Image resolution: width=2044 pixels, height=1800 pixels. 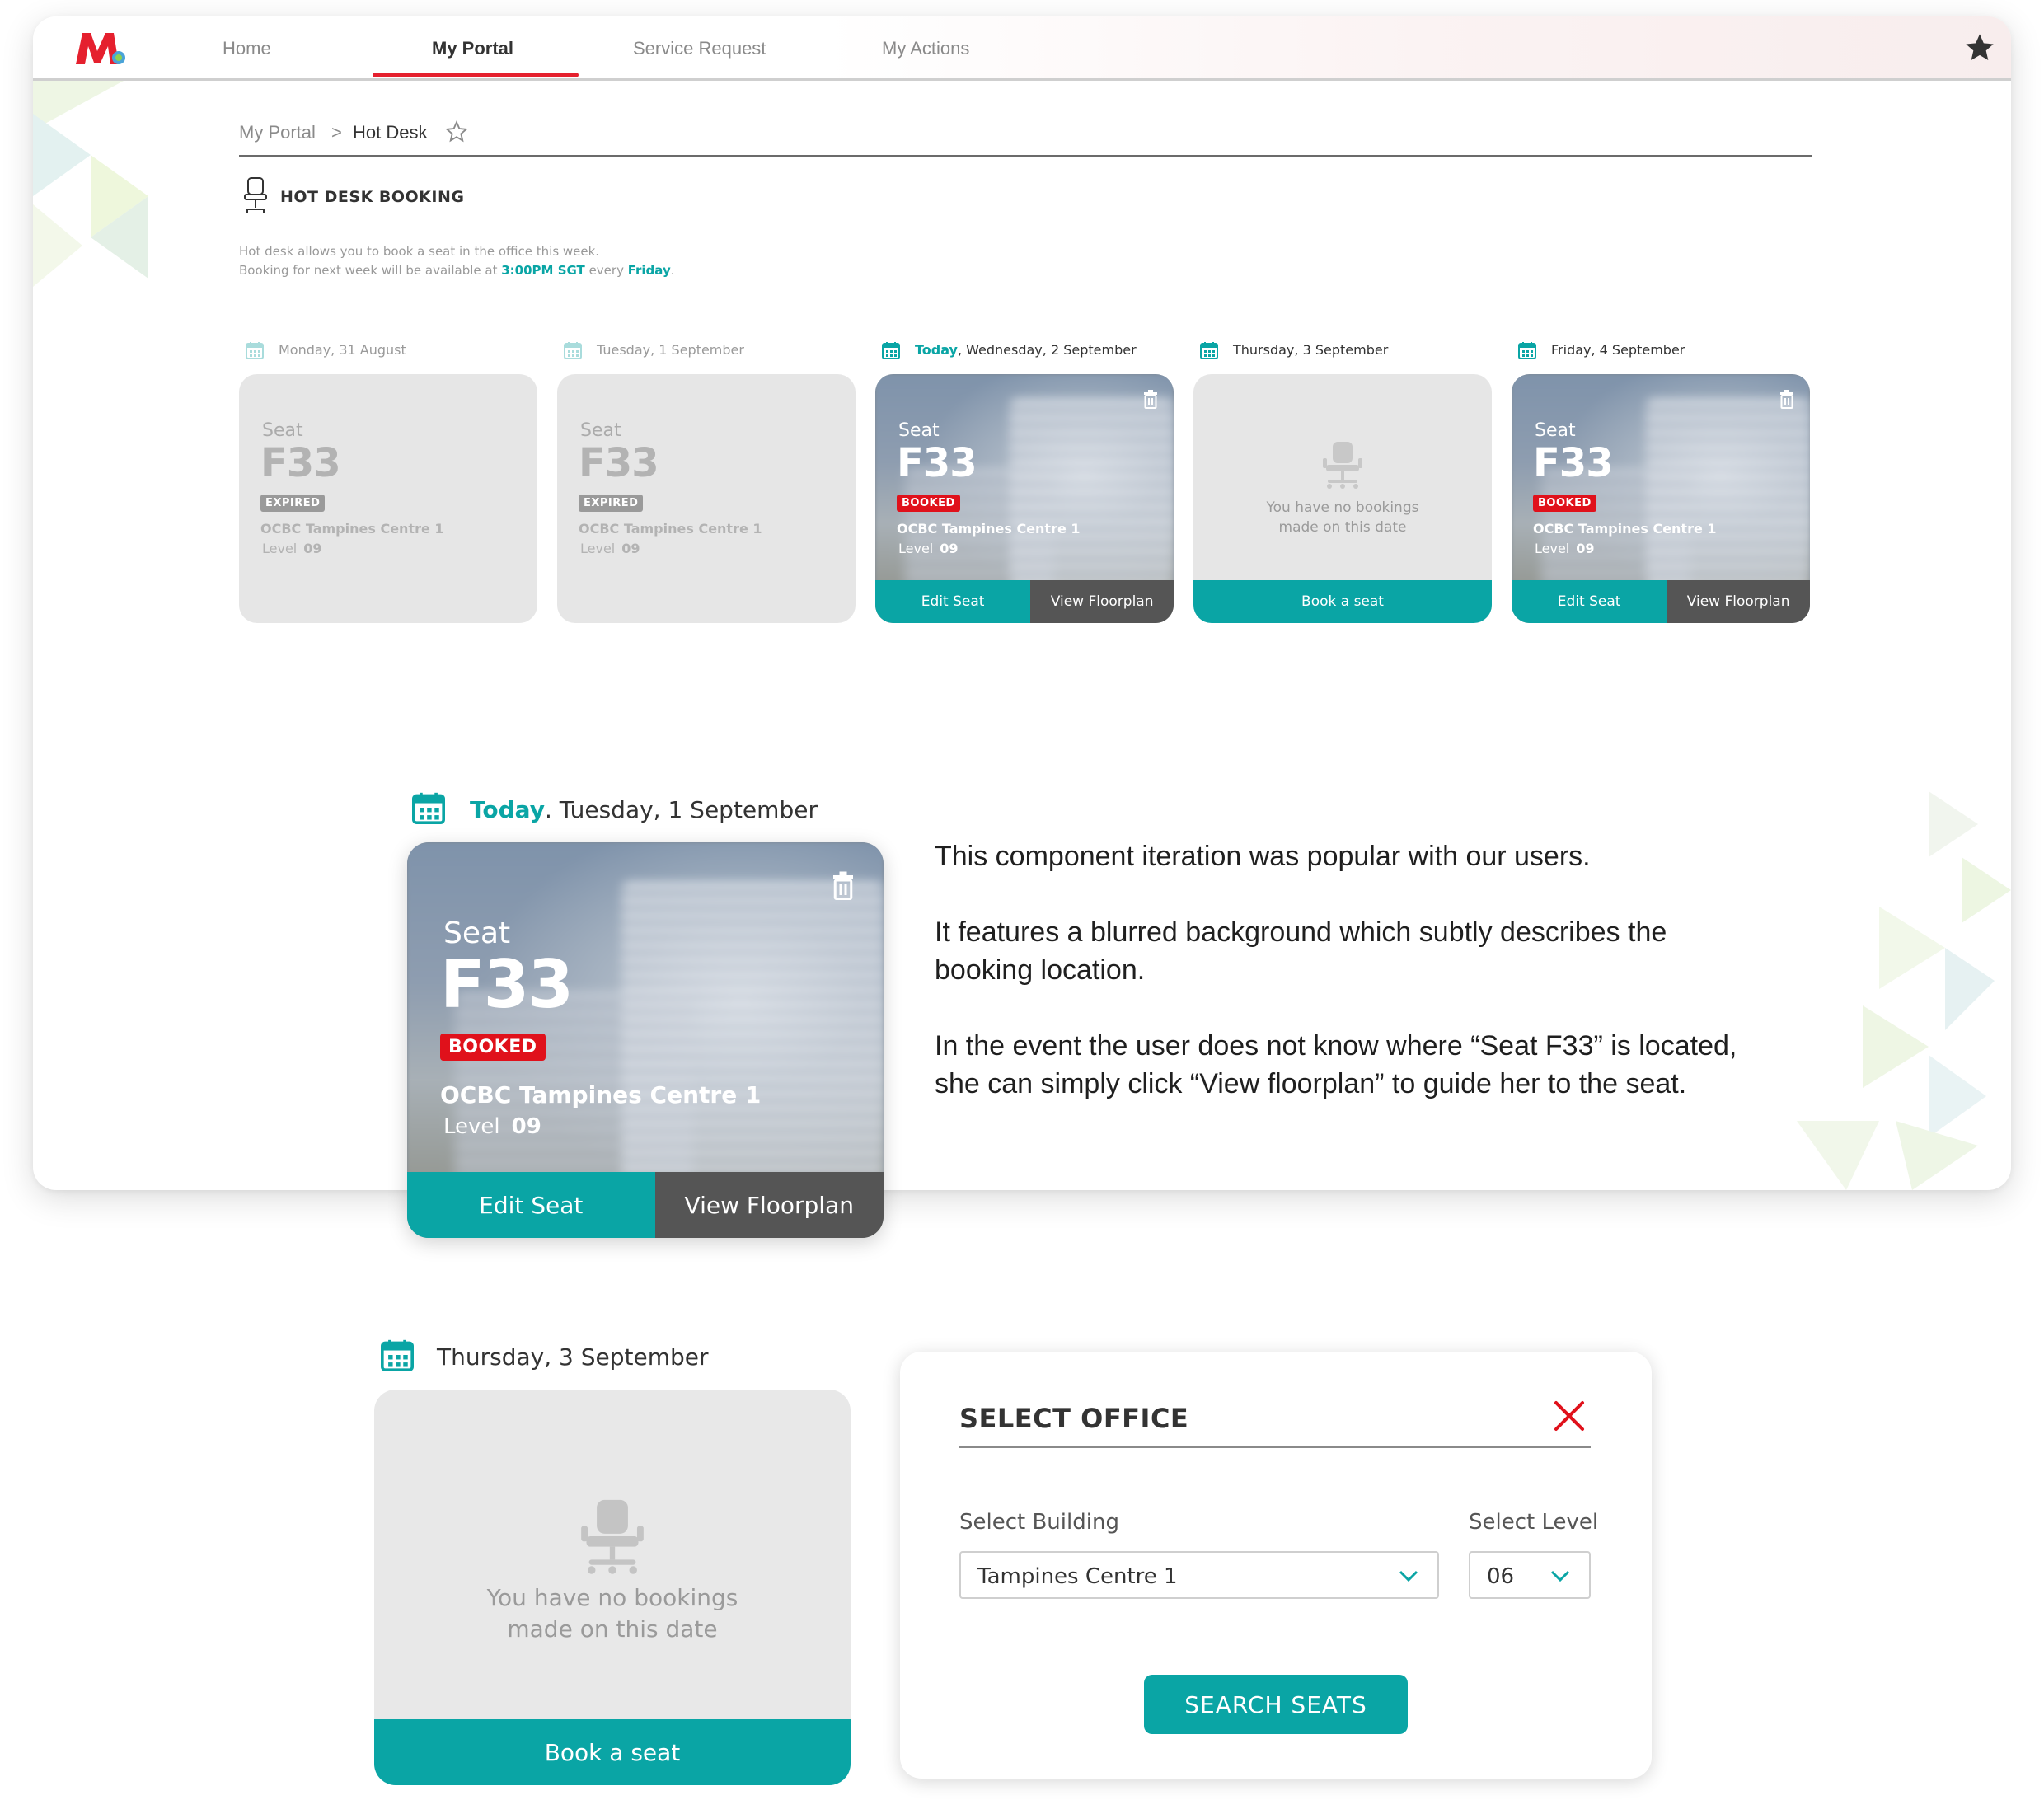 What do you see at coordinates (456, 131) in the screenshot?
I see `bookmark-star-icon` at bounding box center [456, 131].